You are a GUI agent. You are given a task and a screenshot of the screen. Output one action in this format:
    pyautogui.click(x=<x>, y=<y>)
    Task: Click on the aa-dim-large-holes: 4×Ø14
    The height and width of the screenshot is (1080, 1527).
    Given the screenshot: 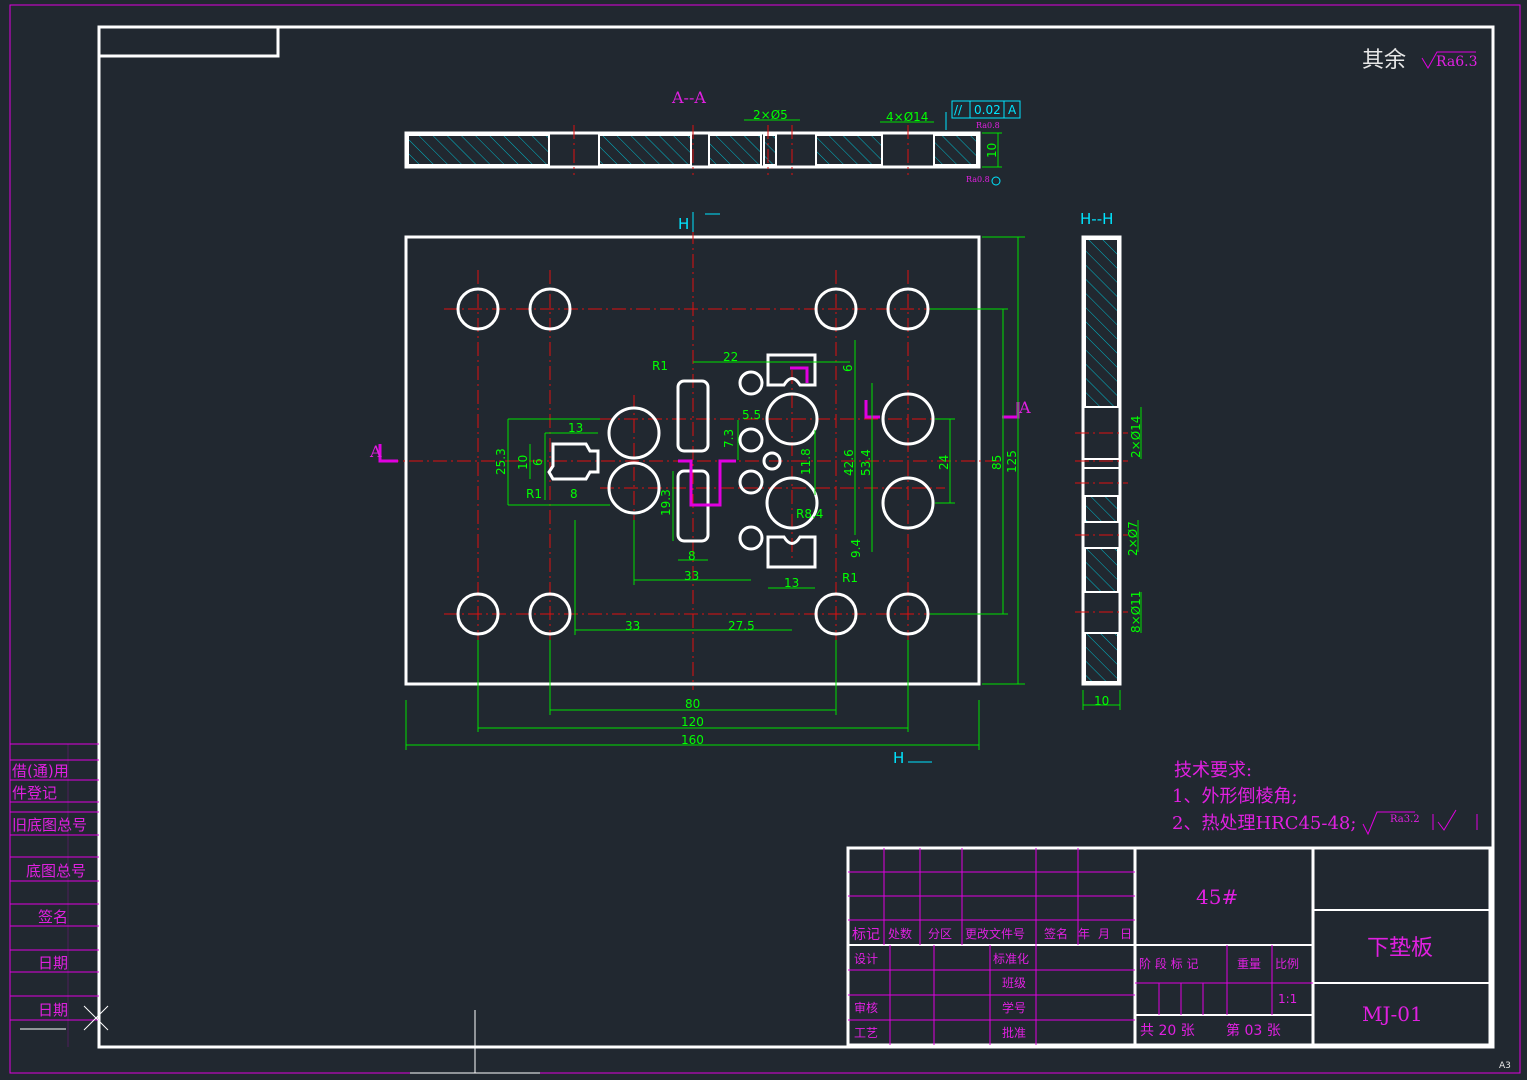 What is the action you would take?
    pyautogui.click(x=907, y=117)
    